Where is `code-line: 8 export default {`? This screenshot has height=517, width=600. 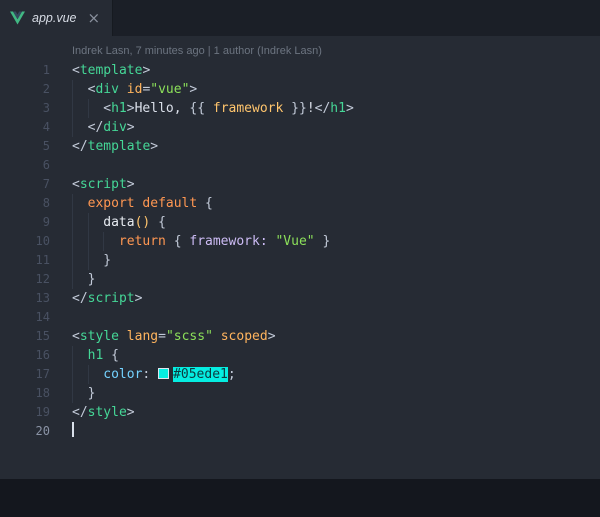 code-line: 8 export default { is located at coordinates (300, 203).